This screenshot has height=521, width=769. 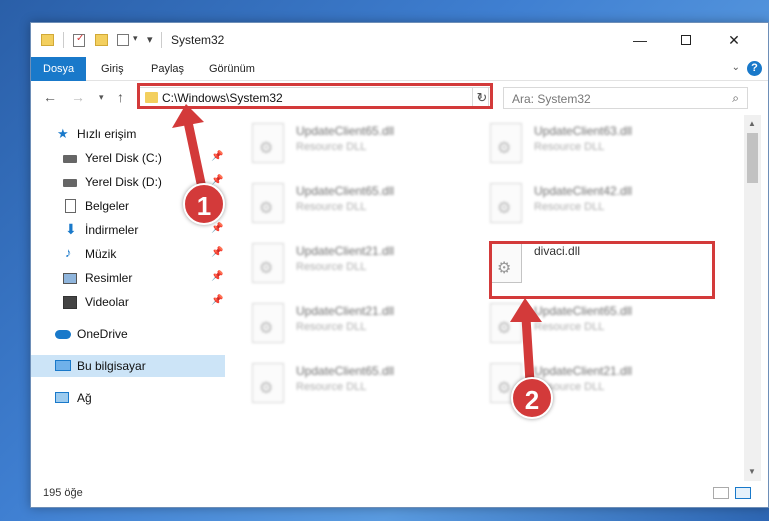 What do you see at coordinates (63, 493) in the screenshot?
I see `item-count: 195 öğe` at bounding box center [63, 493].